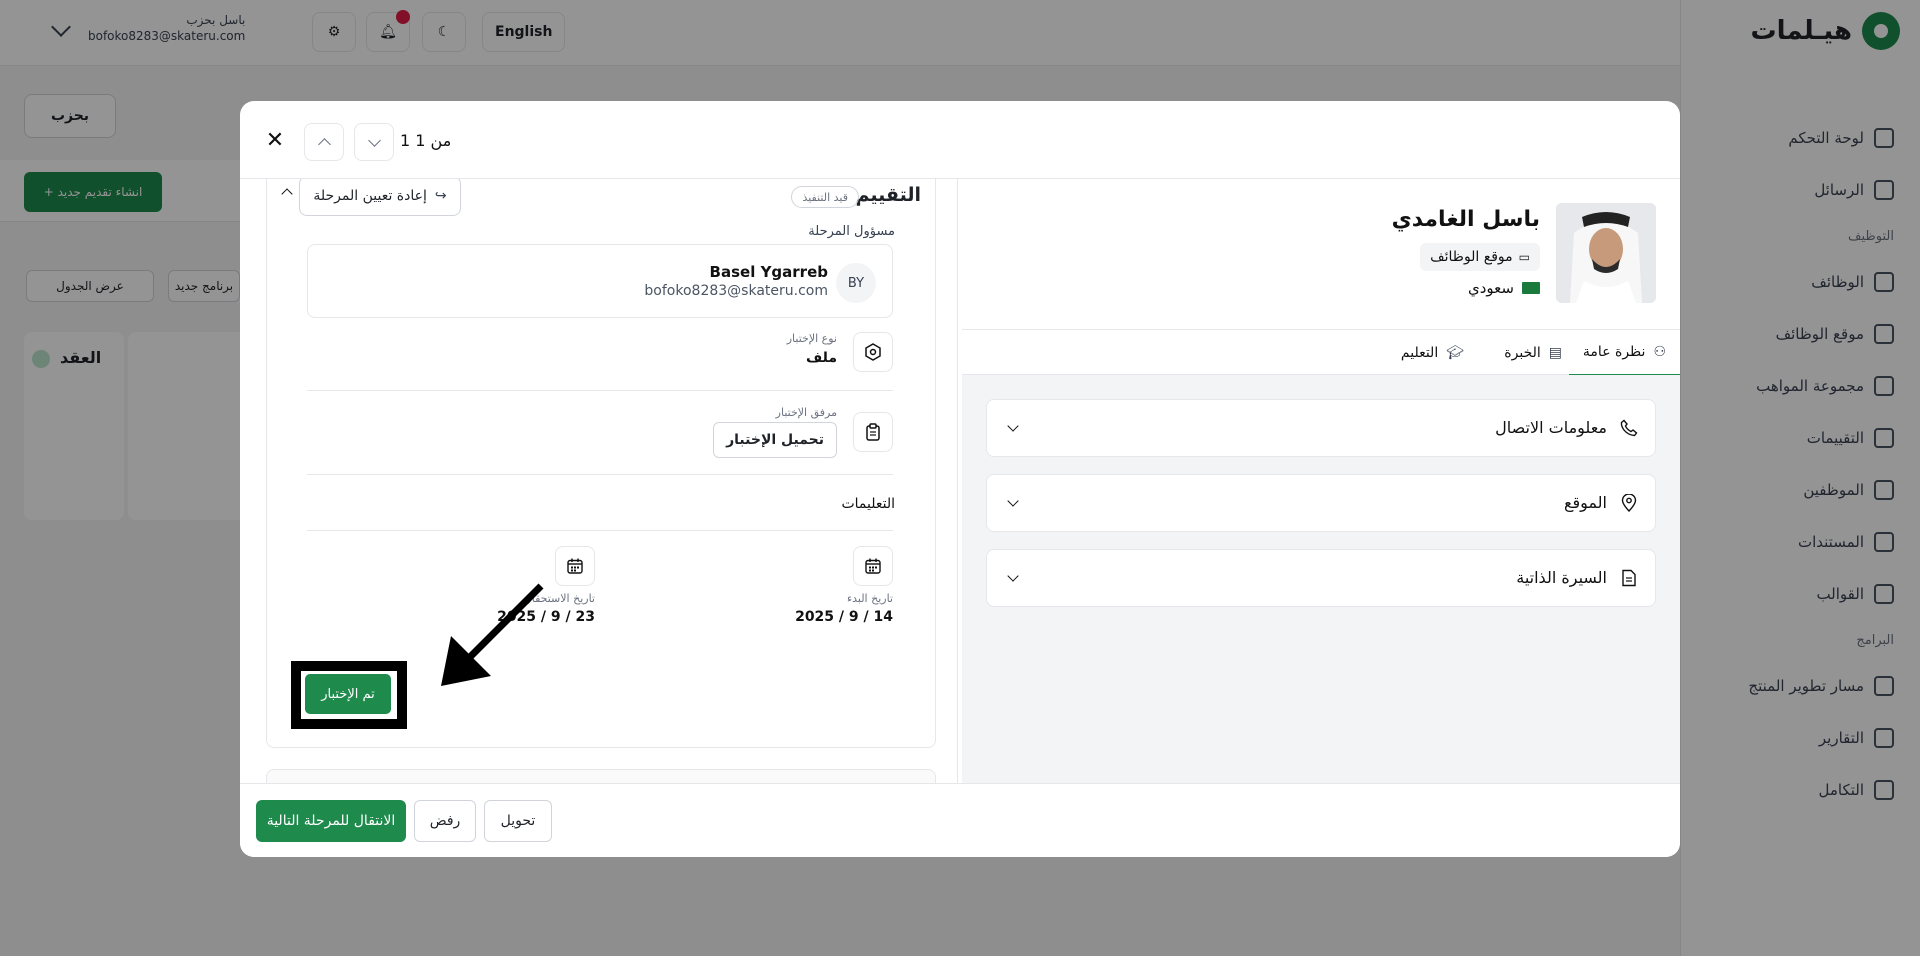 The width and height of the screenshot is (1920, 956). Describe the element at coordinates (736, 291) in the screenshot. I see `owner-email: bofoko8283@skateru.com` at that location.